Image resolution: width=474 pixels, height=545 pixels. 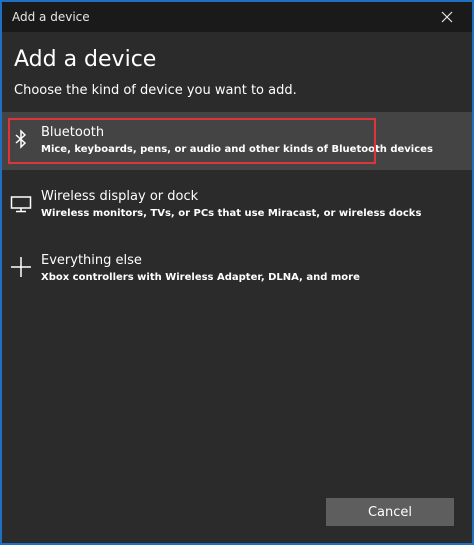 What do you see at coordinates (73, 132) in the screenshot?
I see `option-title: Bluetooth` at bounding box center [73, 132].